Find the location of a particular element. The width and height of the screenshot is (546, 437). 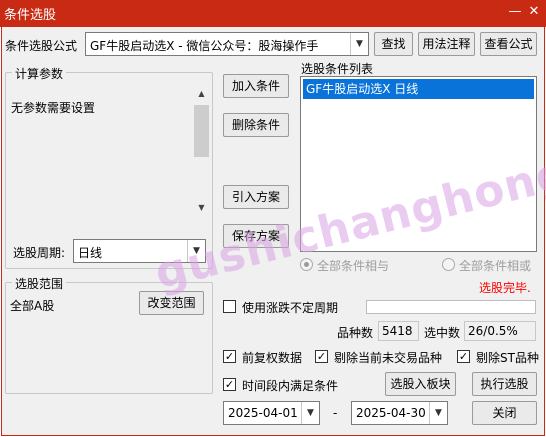

params-text: 无参数需要设置 is located at coordinates (53, 108).